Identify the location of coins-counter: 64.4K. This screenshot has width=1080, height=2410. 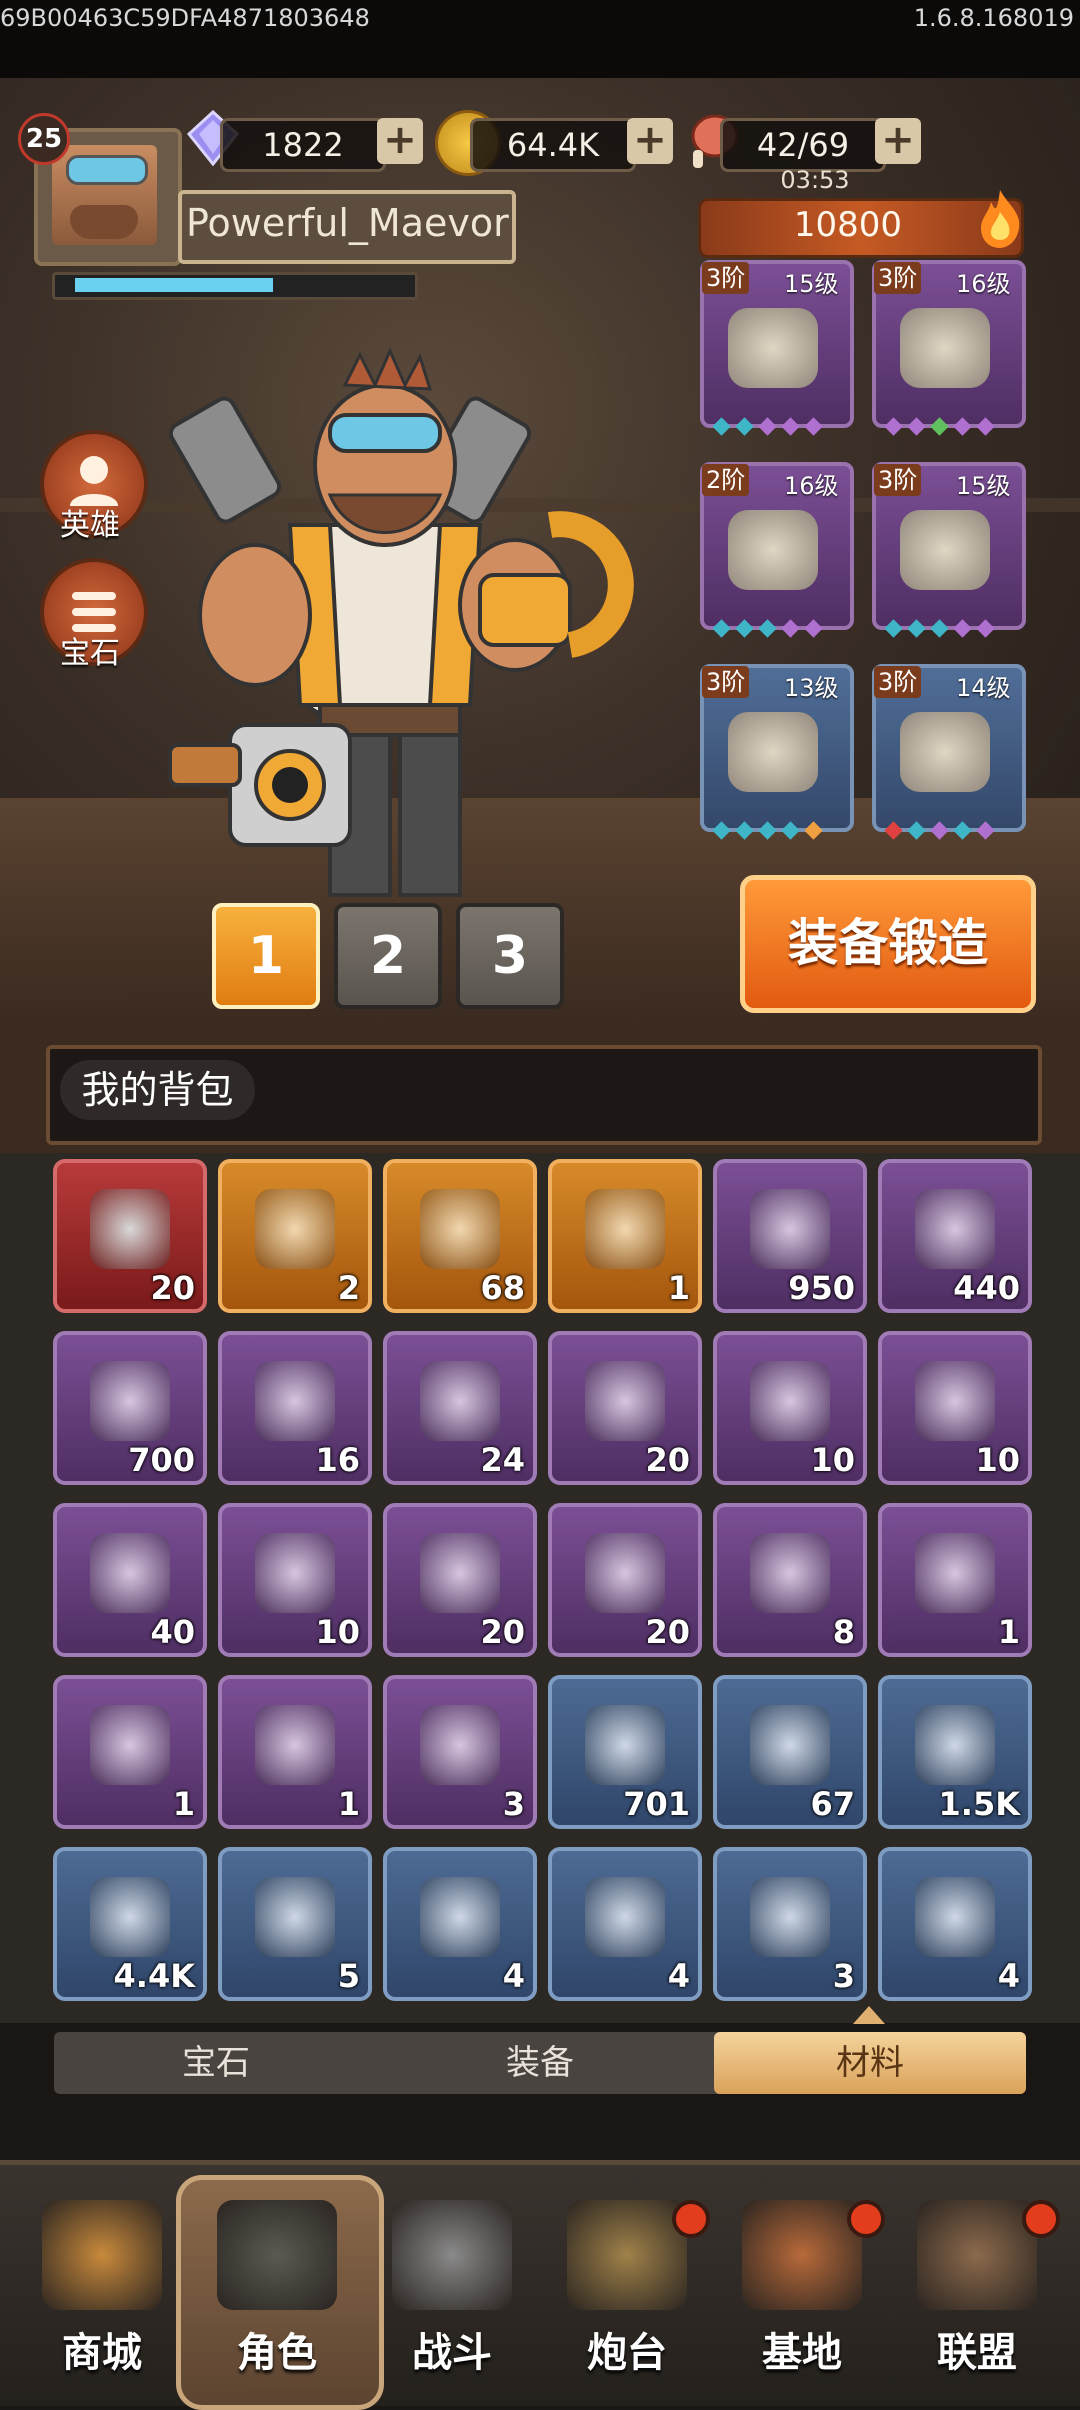
(553, 145).